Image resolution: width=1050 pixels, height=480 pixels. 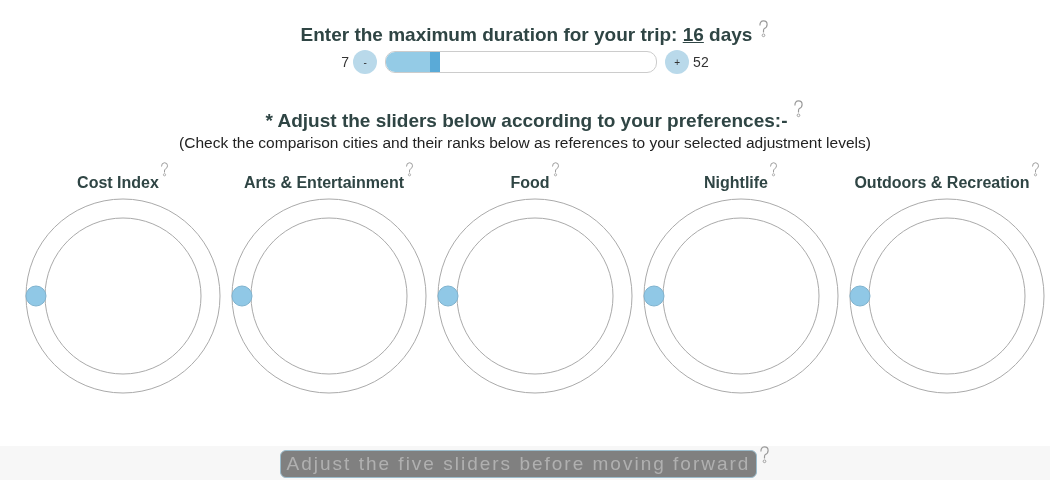 What do you see at coordinates (118, 182) in the screenshot?
I see `slider-label: Cost Index` at bounding box center [118, 182].